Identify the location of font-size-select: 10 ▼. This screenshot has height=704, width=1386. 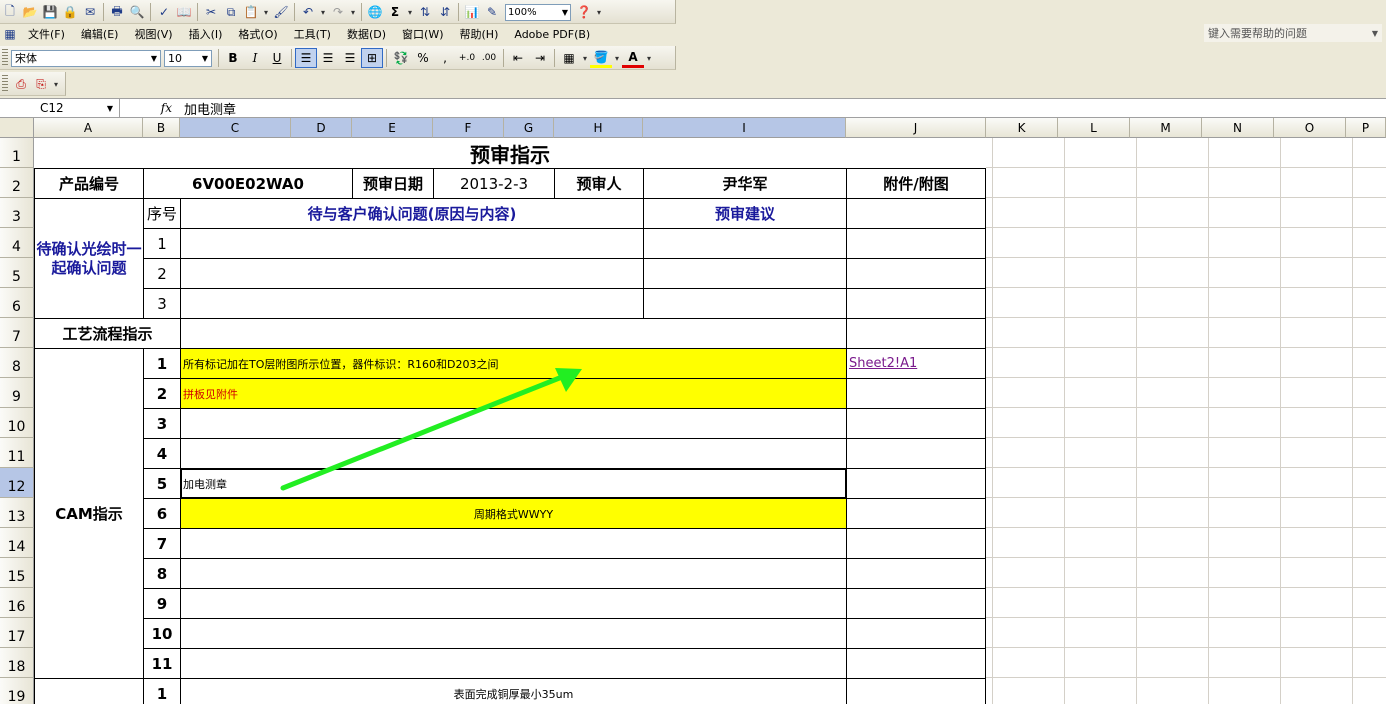
(188, 58).